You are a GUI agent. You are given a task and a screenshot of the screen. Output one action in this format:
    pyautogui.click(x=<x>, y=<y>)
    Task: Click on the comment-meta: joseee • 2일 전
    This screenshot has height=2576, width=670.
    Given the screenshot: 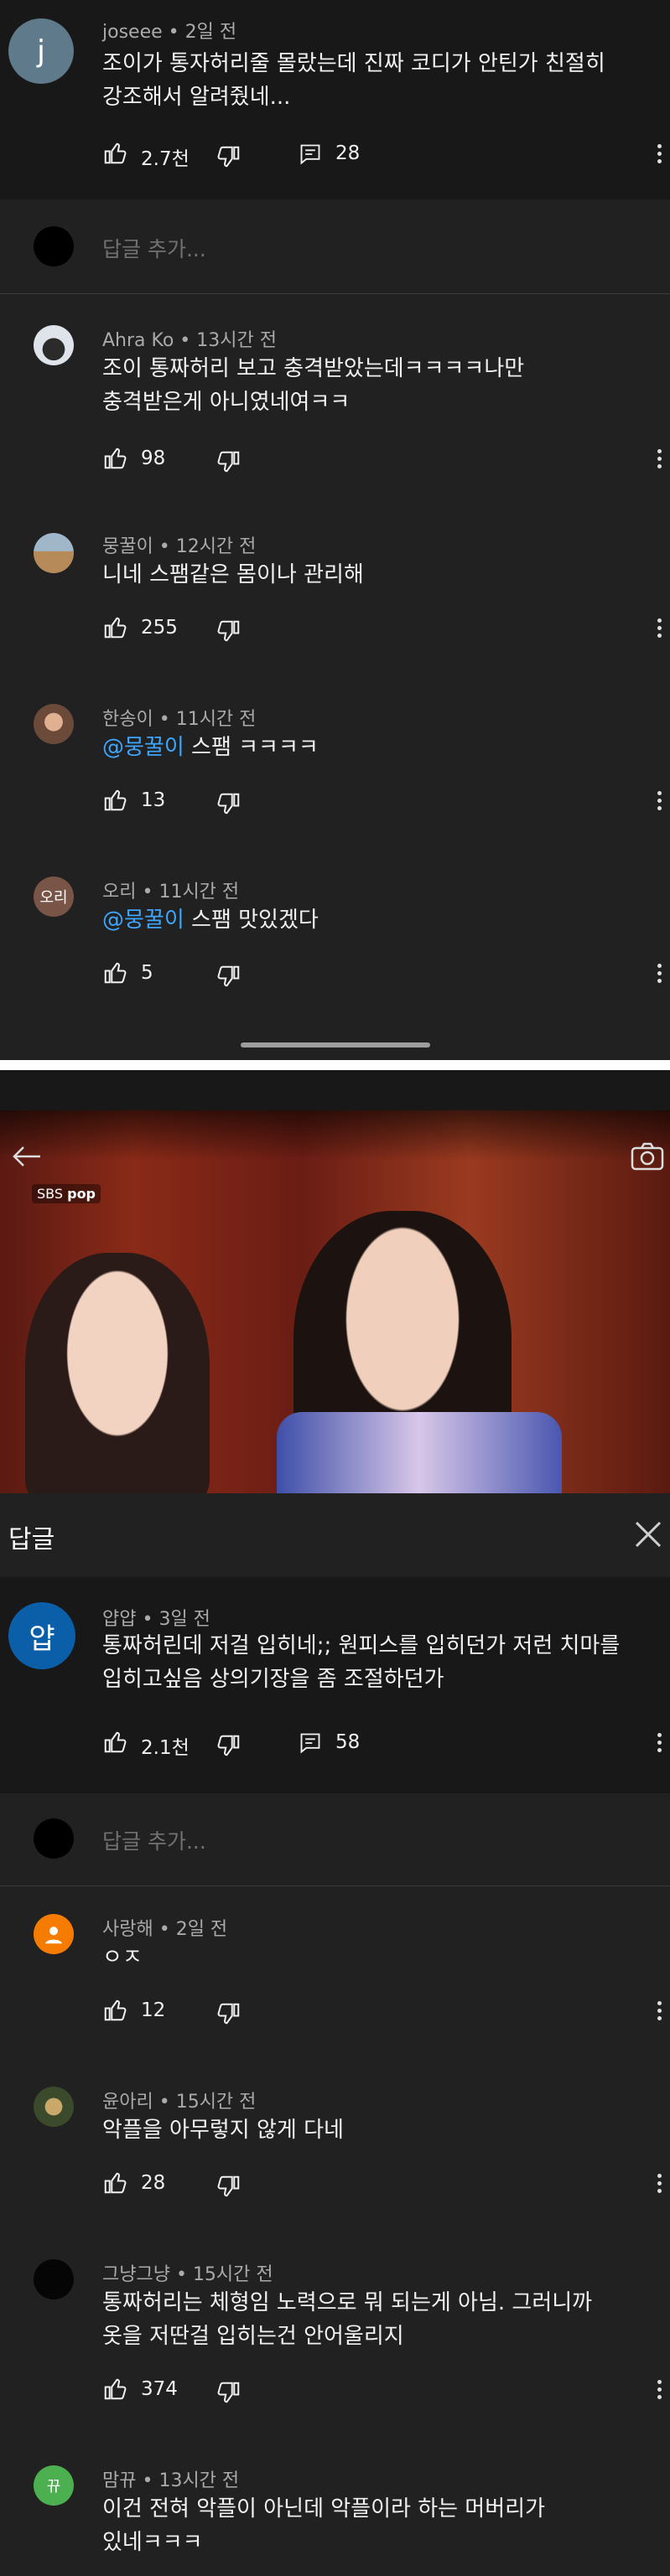 What is the action you would take?
    pyautogui.click(x=169, y=32)
    